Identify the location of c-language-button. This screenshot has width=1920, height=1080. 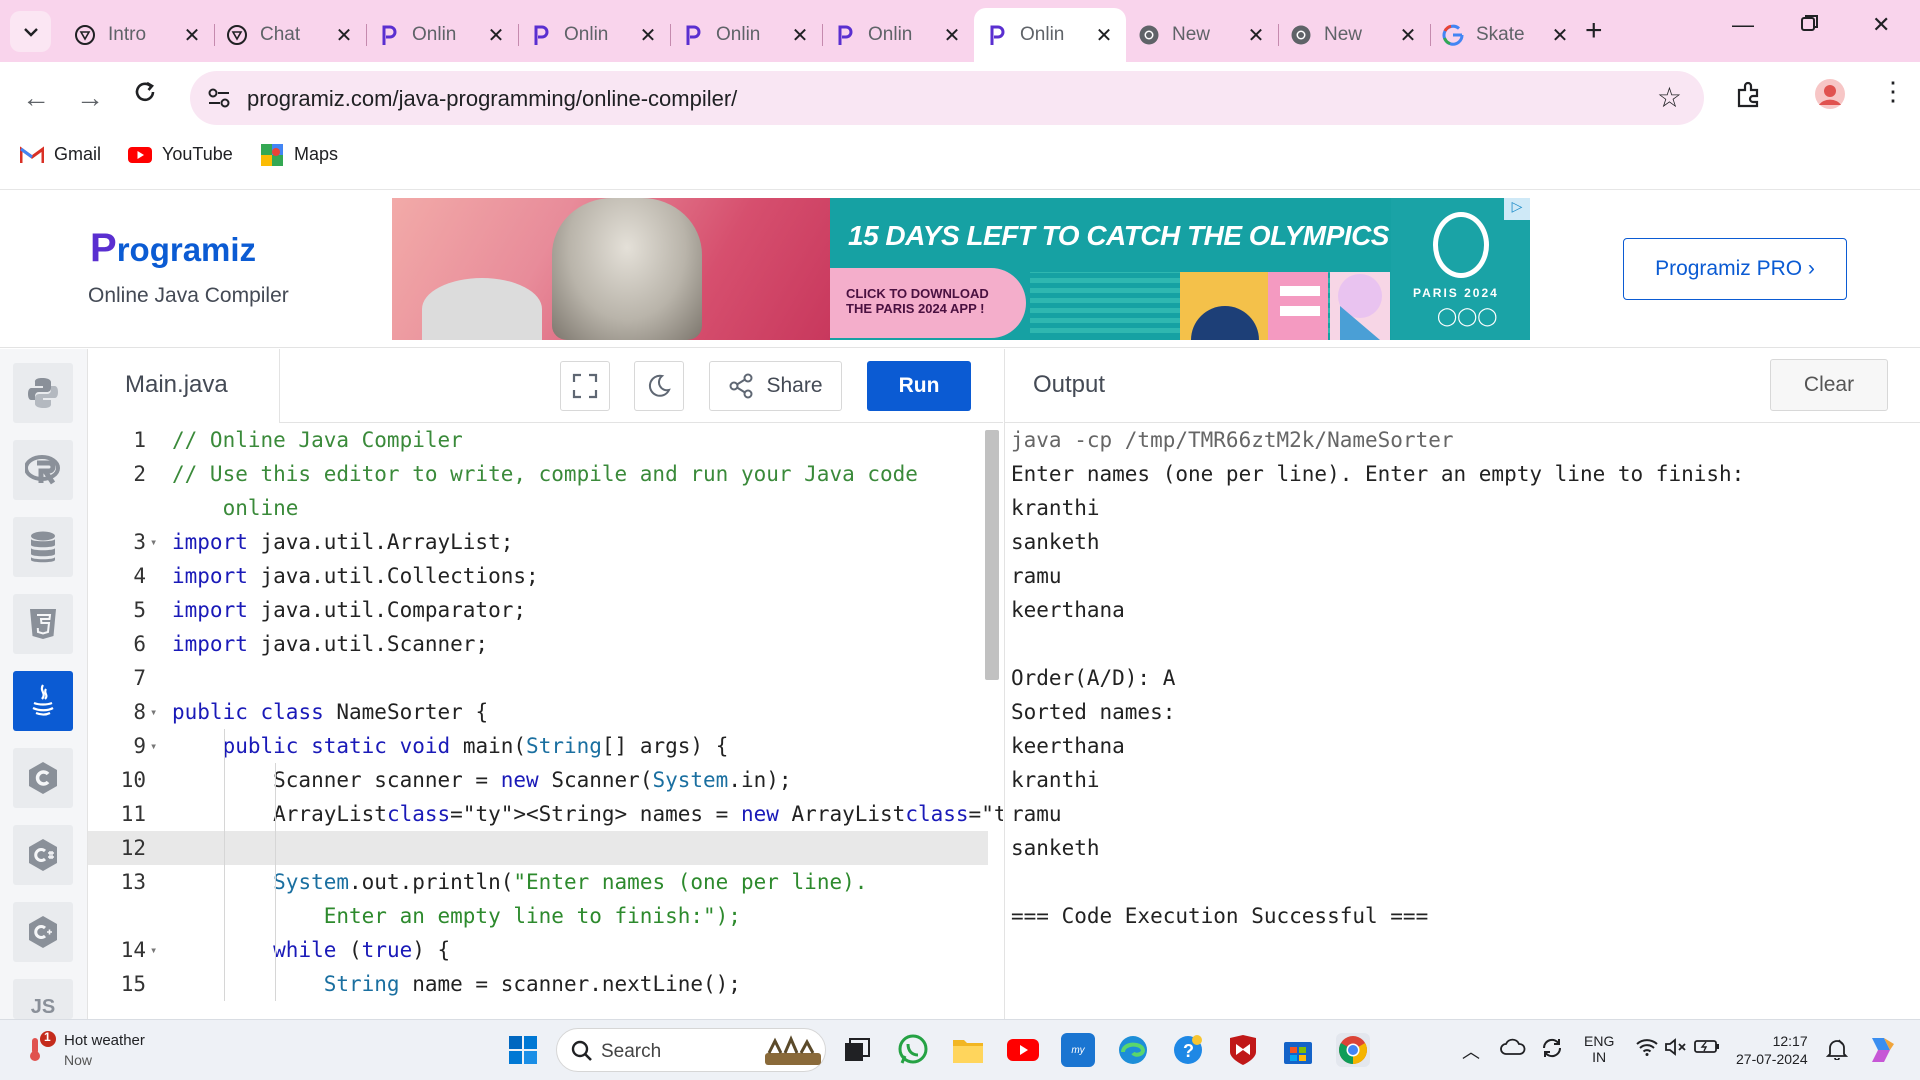
(43, 778).